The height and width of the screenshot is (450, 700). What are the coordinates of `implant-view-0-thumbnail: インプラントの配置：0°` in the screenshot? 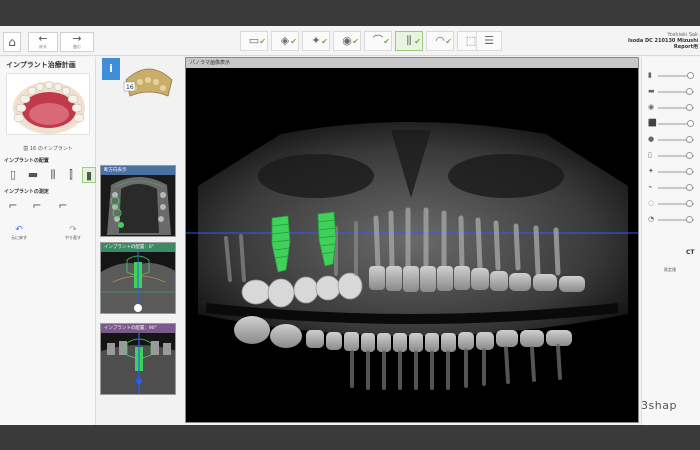 It's located at (138, 278).